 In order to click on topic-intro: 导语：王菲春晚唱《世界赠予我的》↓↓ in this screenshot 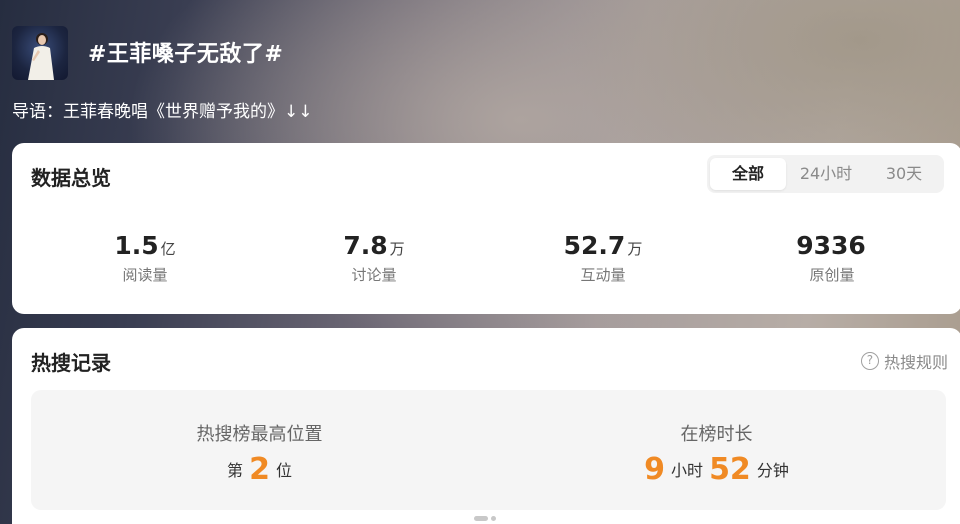, I will do `click(162, 112)`.